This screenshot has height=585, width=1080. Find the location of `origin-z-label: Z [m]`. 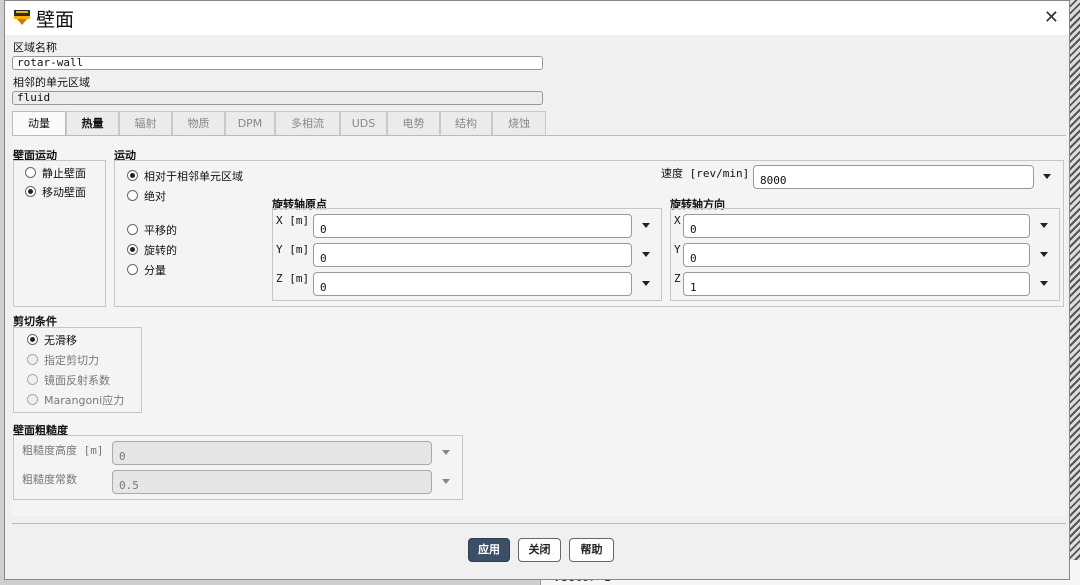

origin-z-label: Z [m] is located at coordinates (293, 278).